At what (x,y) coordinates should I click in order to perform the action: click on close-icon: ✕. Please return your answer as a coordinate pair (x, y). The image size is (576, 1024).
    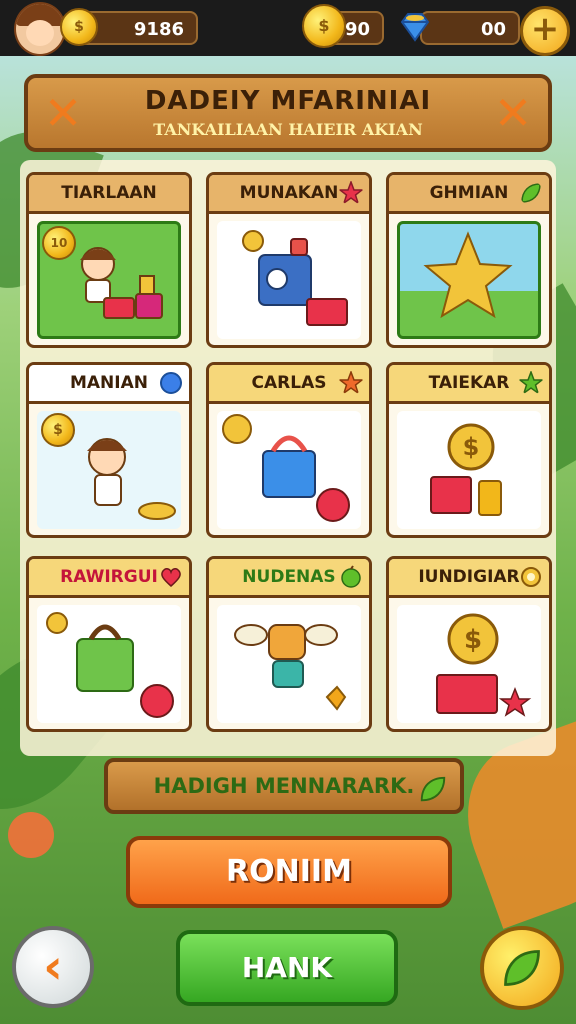
    Looking at the image, I should click on (513, 113).